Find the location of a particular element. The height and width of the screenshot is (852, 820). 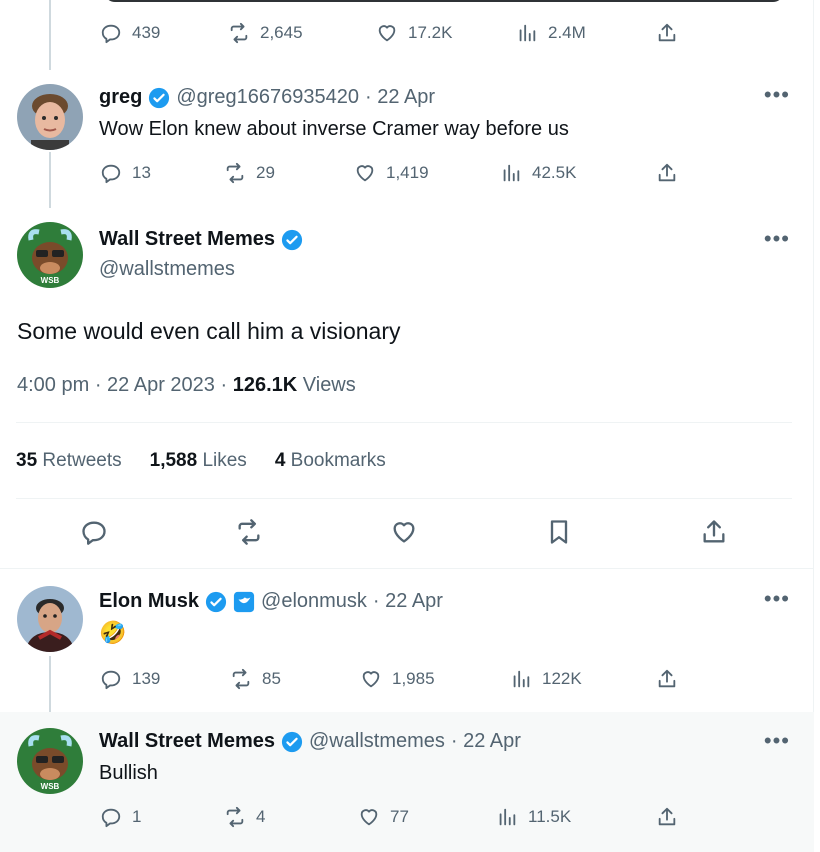

like-button is located at coordinates (404, 534).